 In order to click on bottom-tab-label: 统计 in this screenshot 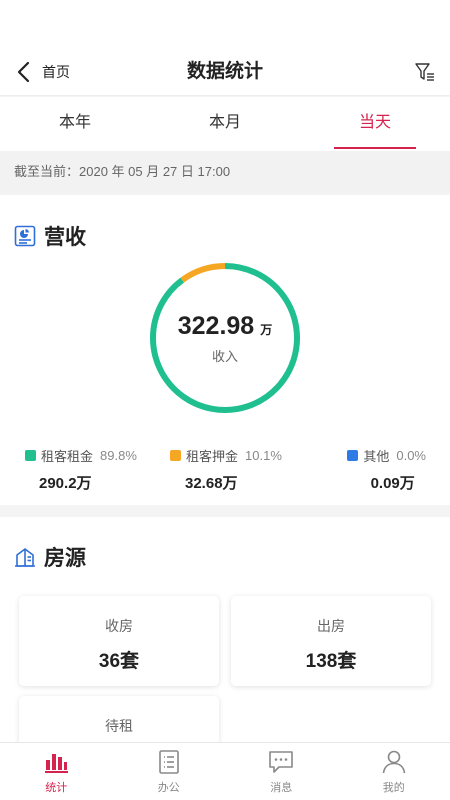, I will do `click(56, 788)`.